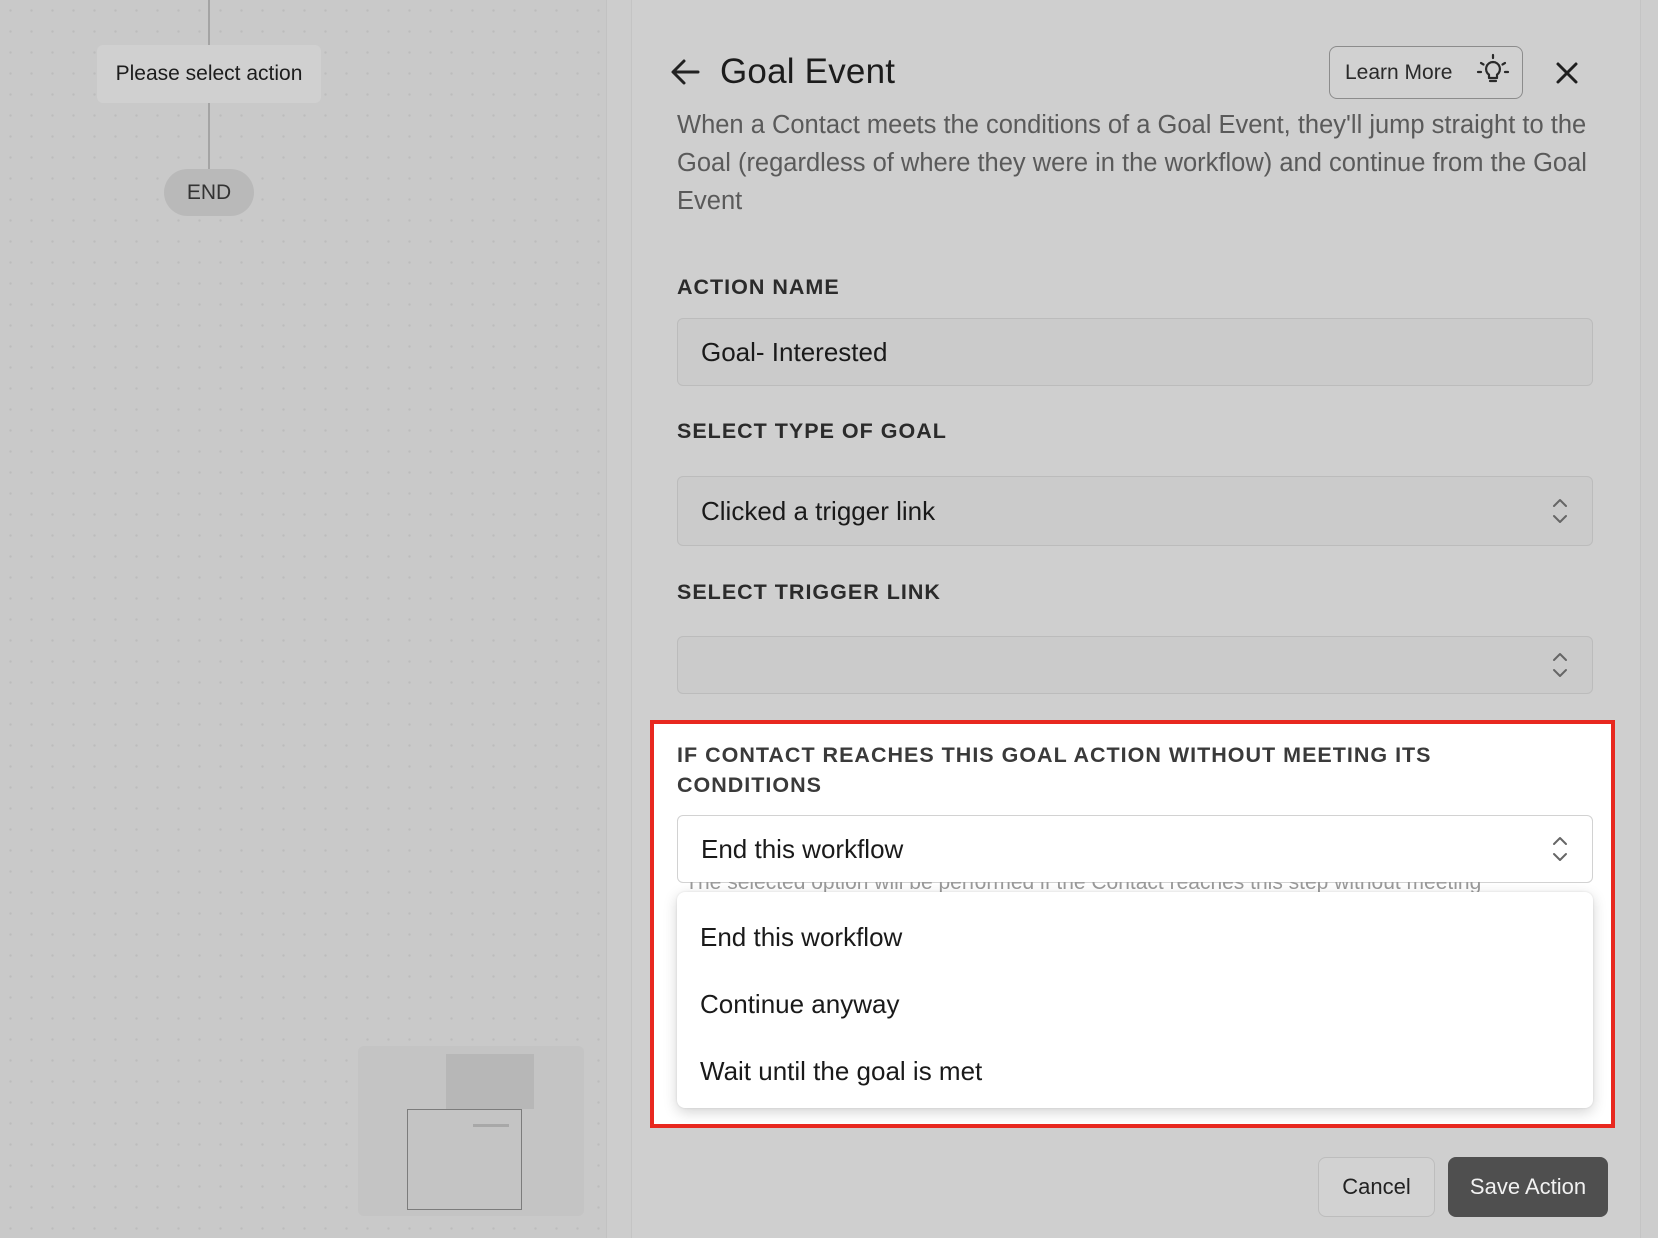 This screenshot has height=1238, width=1658. What do you see at coordinates (818, 510) in the screenshot?
I see `goal-type-value: Clicked a trigger link` at bounding box center [818, 510].